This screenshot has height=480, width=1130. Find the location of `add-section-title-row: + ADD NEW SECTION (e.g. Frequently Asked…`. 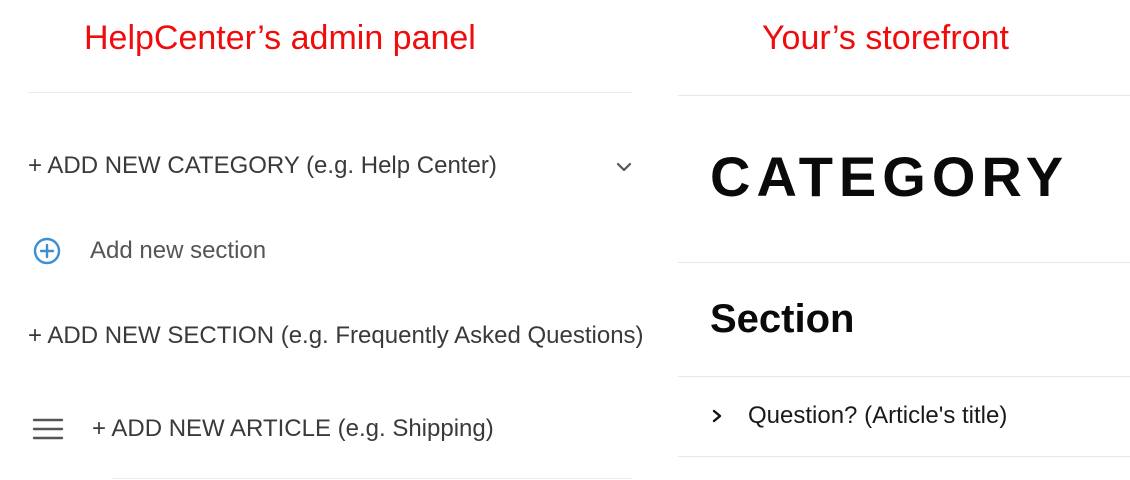

add-section-title-row: + ADD NEW SECTION (e.g. Frequently Asked… is located at coordinates (336, 336).